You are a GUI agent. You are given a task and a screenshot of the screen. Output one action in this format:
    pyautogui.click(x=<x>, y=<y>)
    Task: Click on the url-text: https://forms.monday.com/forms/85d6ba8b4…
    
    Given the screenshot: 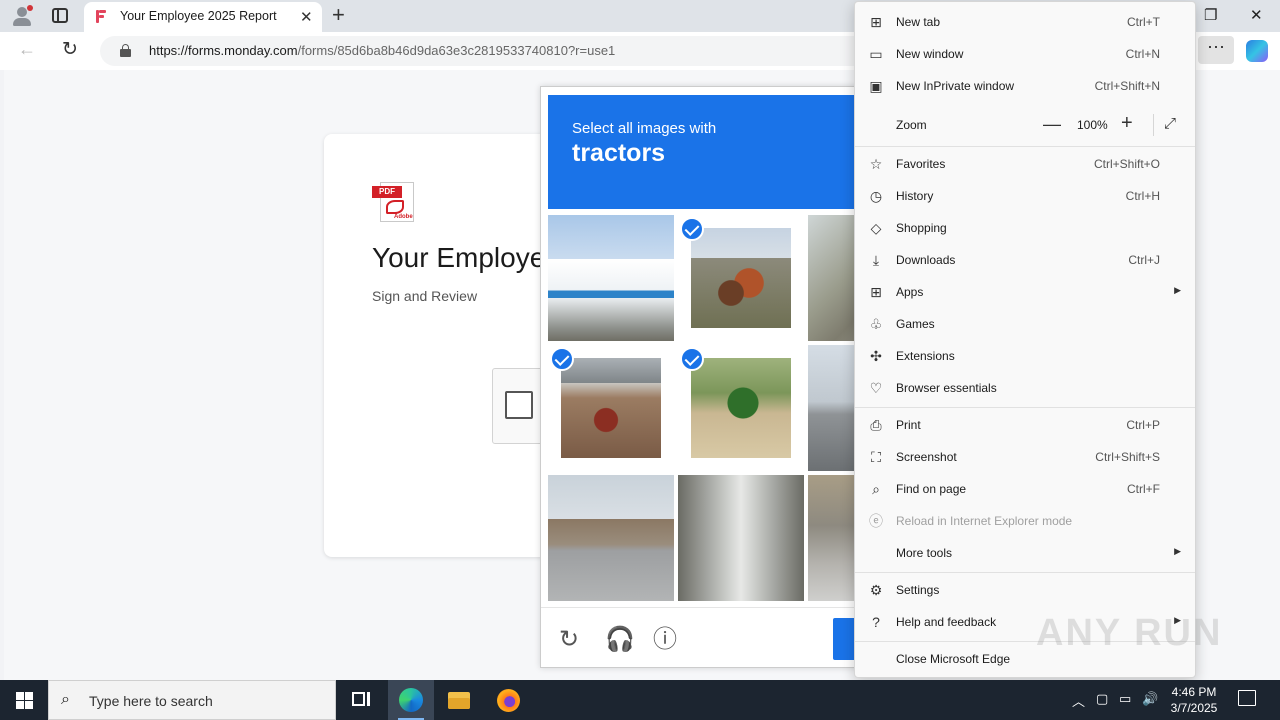 What is the action you would take?
    pyautogui.click(x=382, y=50)
    